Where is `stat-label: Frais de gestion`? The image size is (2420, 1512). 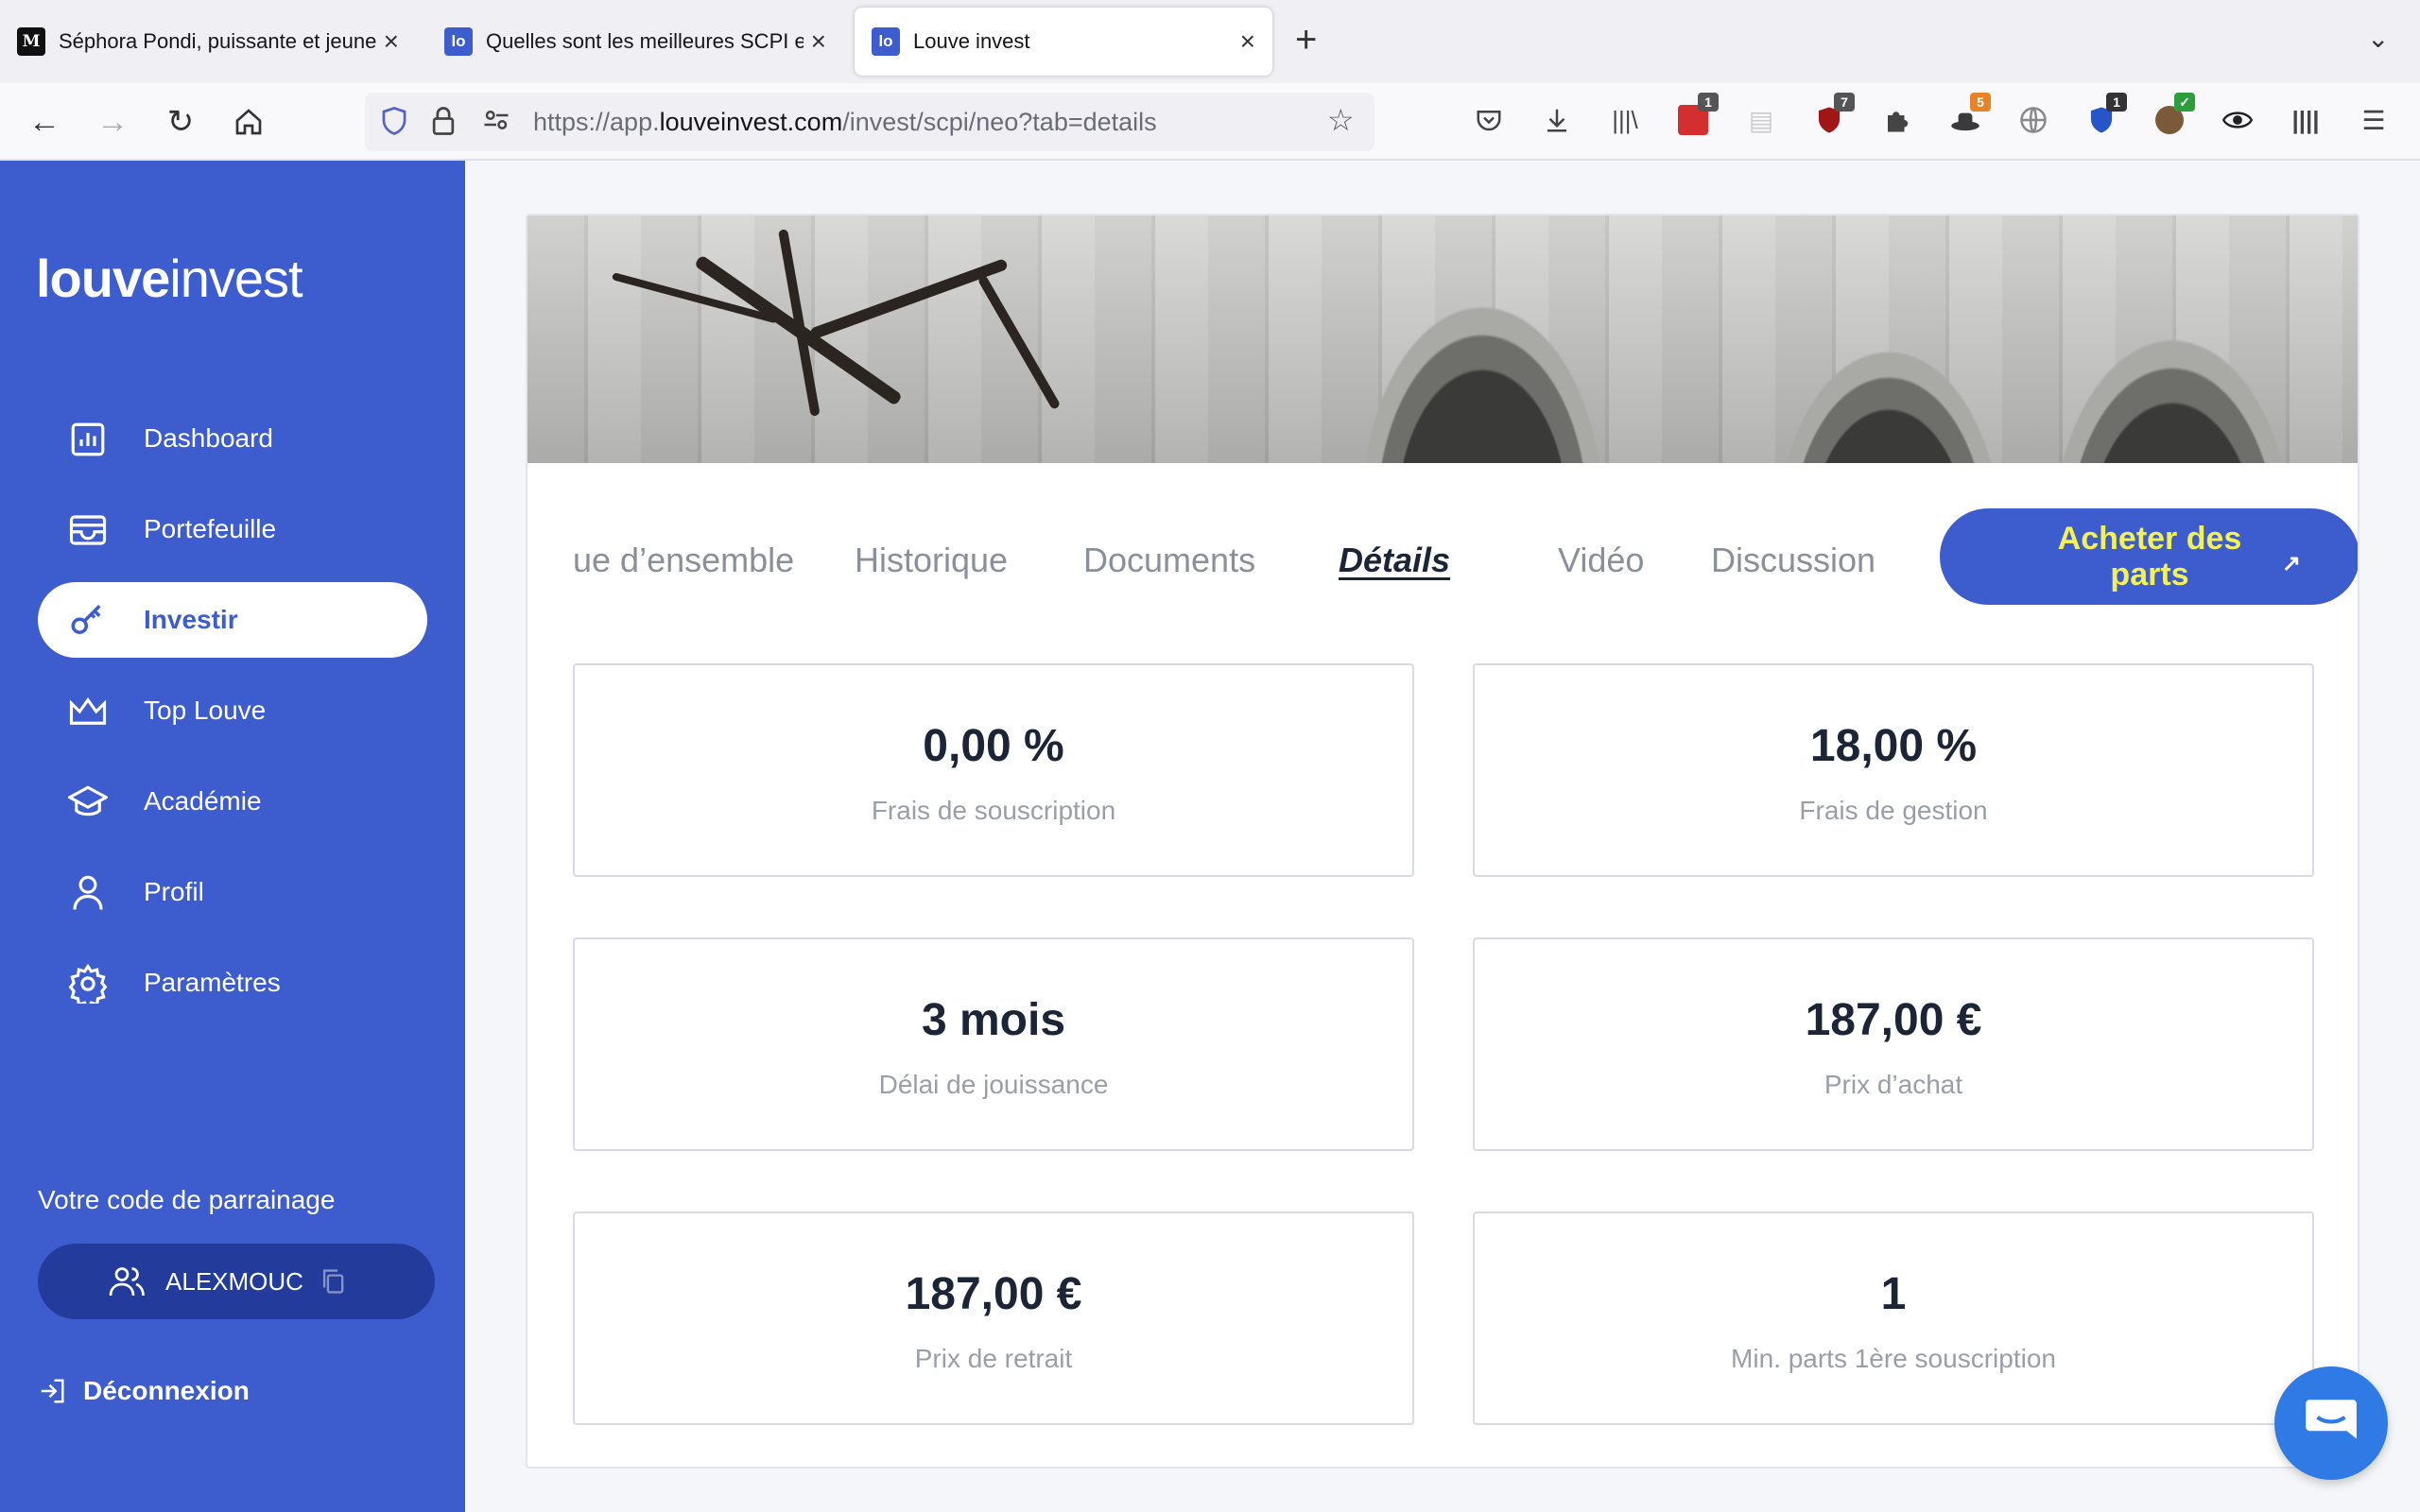
stat-label: Frais de gestion is located at coordinates (1893, 810).